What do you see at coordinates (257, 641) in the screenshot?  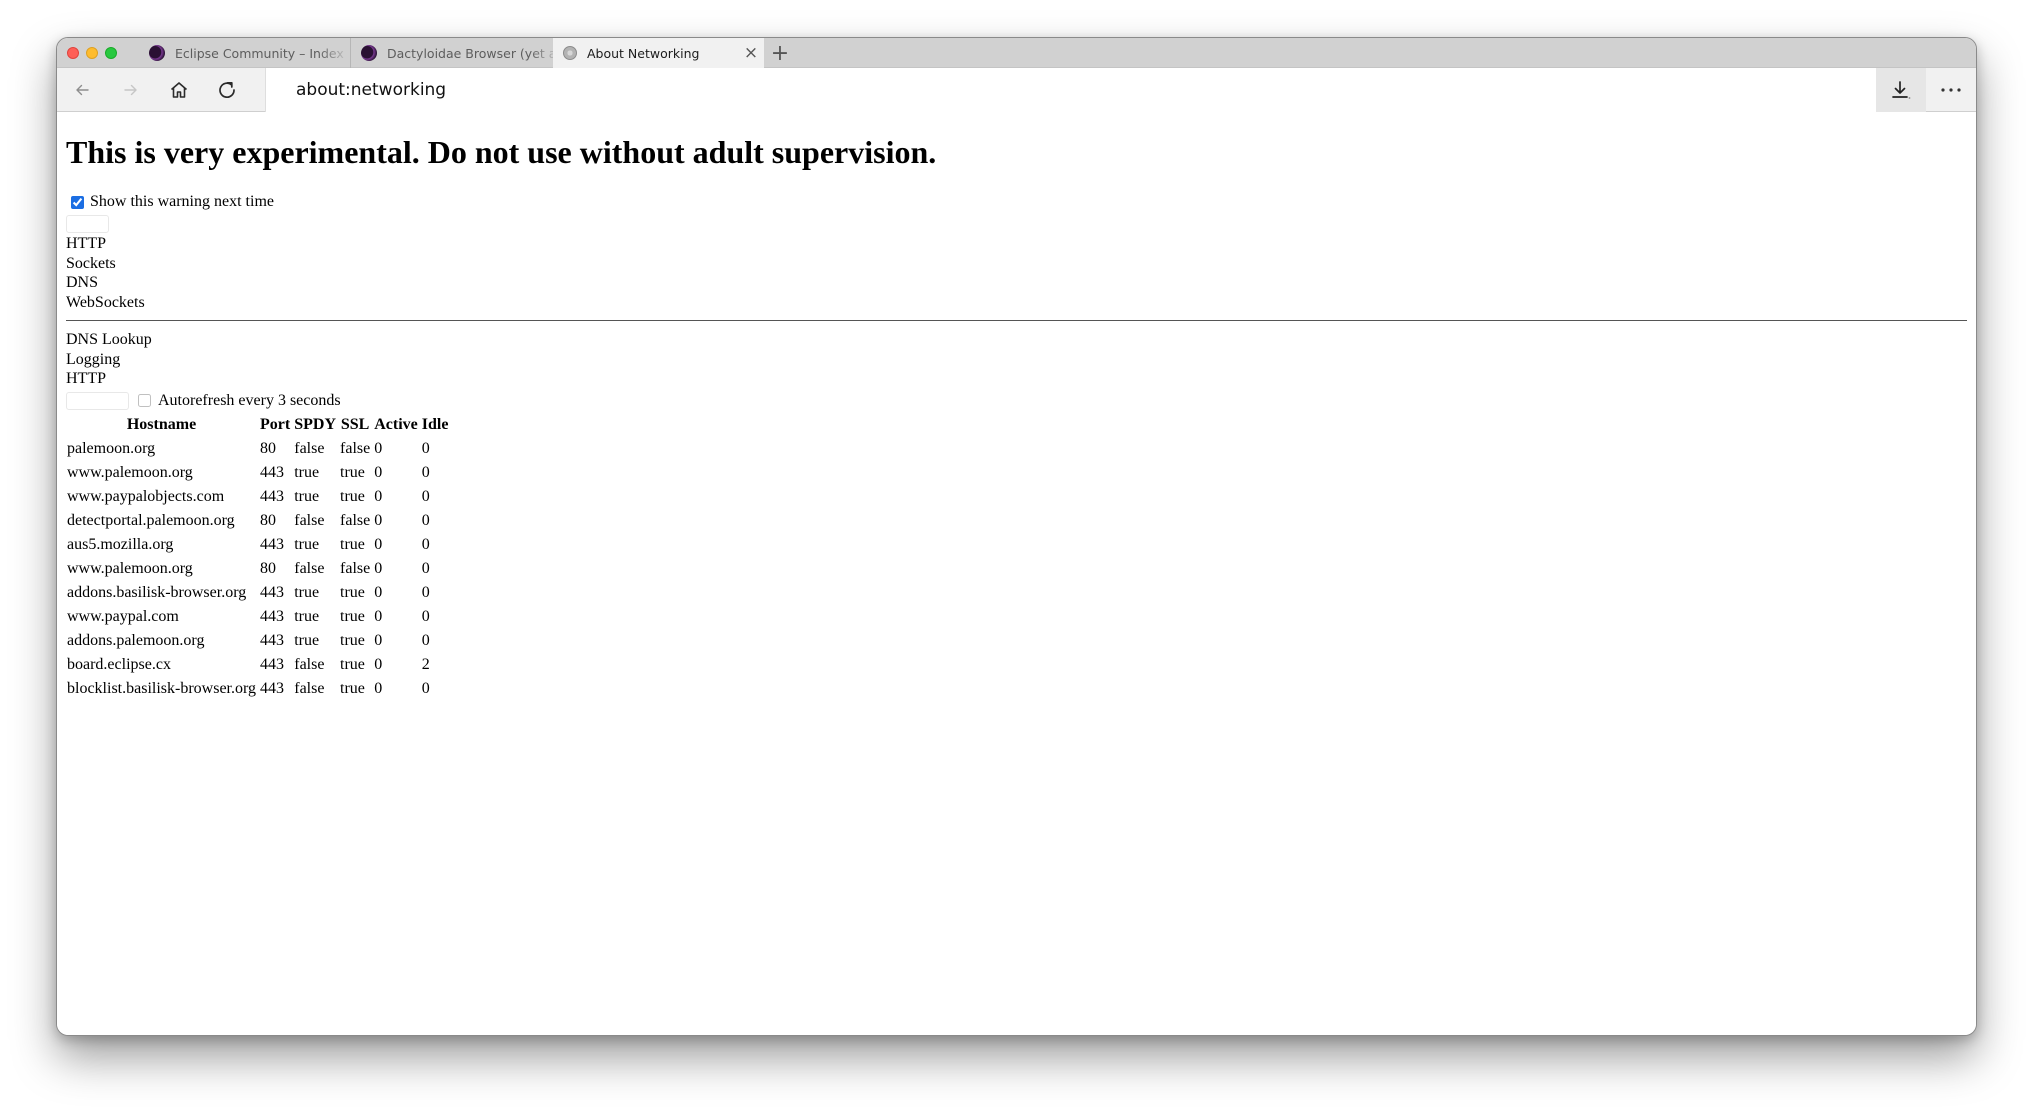 I see `table-row: addons.palemoon.org 443 true true 0 0` at bounding box center [257, 641].